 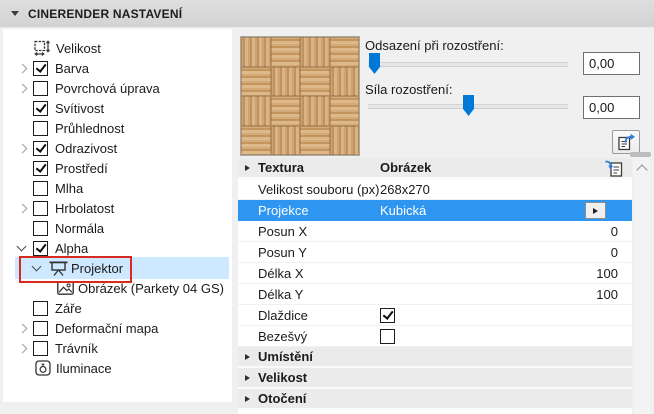 I want to click on group-value: Obrázek, so click(x=406, y=167).